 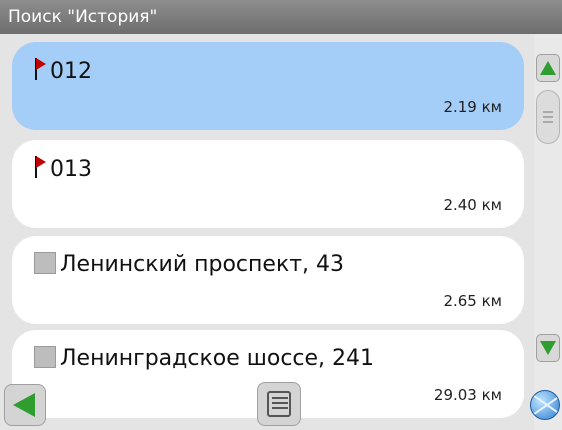 I want to click on arrow-up-icon, so click(x=548, y=68).